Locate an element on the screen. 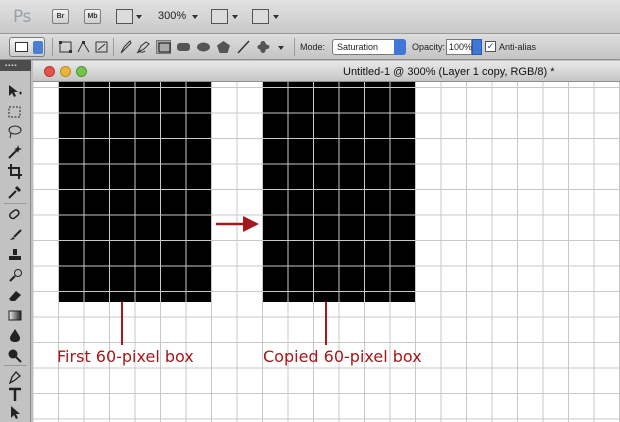 The height and width of the screenshot is (422, 620). history-brush-tool-icon is located at coordinates (15, 275).